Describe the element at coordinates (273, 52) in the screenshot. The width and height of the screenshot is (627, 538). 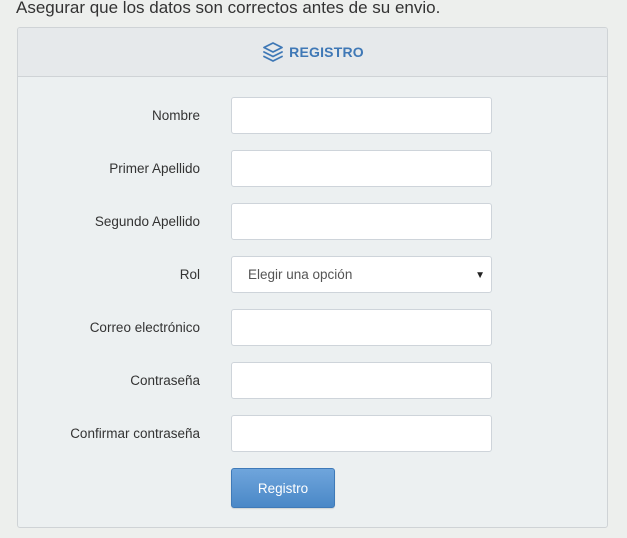
I see `layers-icon` at that location.